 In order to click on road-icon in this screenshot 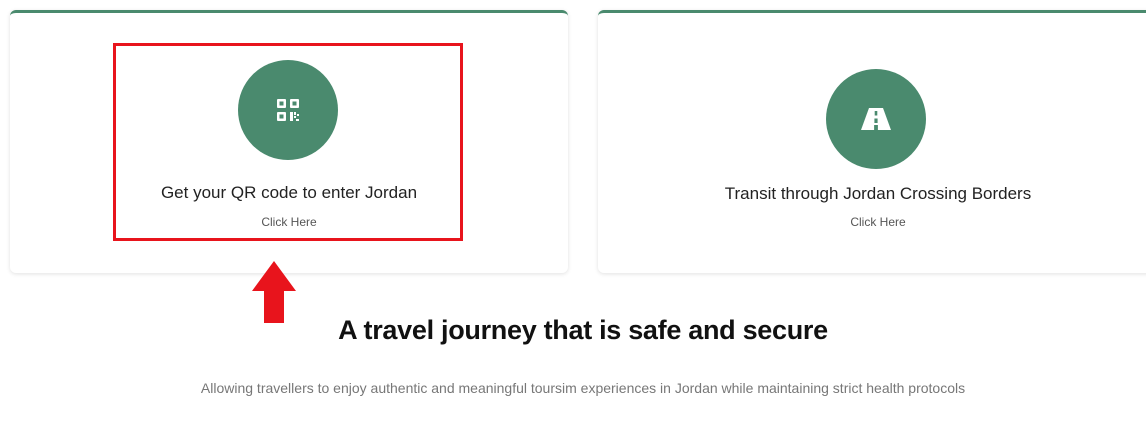, I will do `click(876, 119)`.